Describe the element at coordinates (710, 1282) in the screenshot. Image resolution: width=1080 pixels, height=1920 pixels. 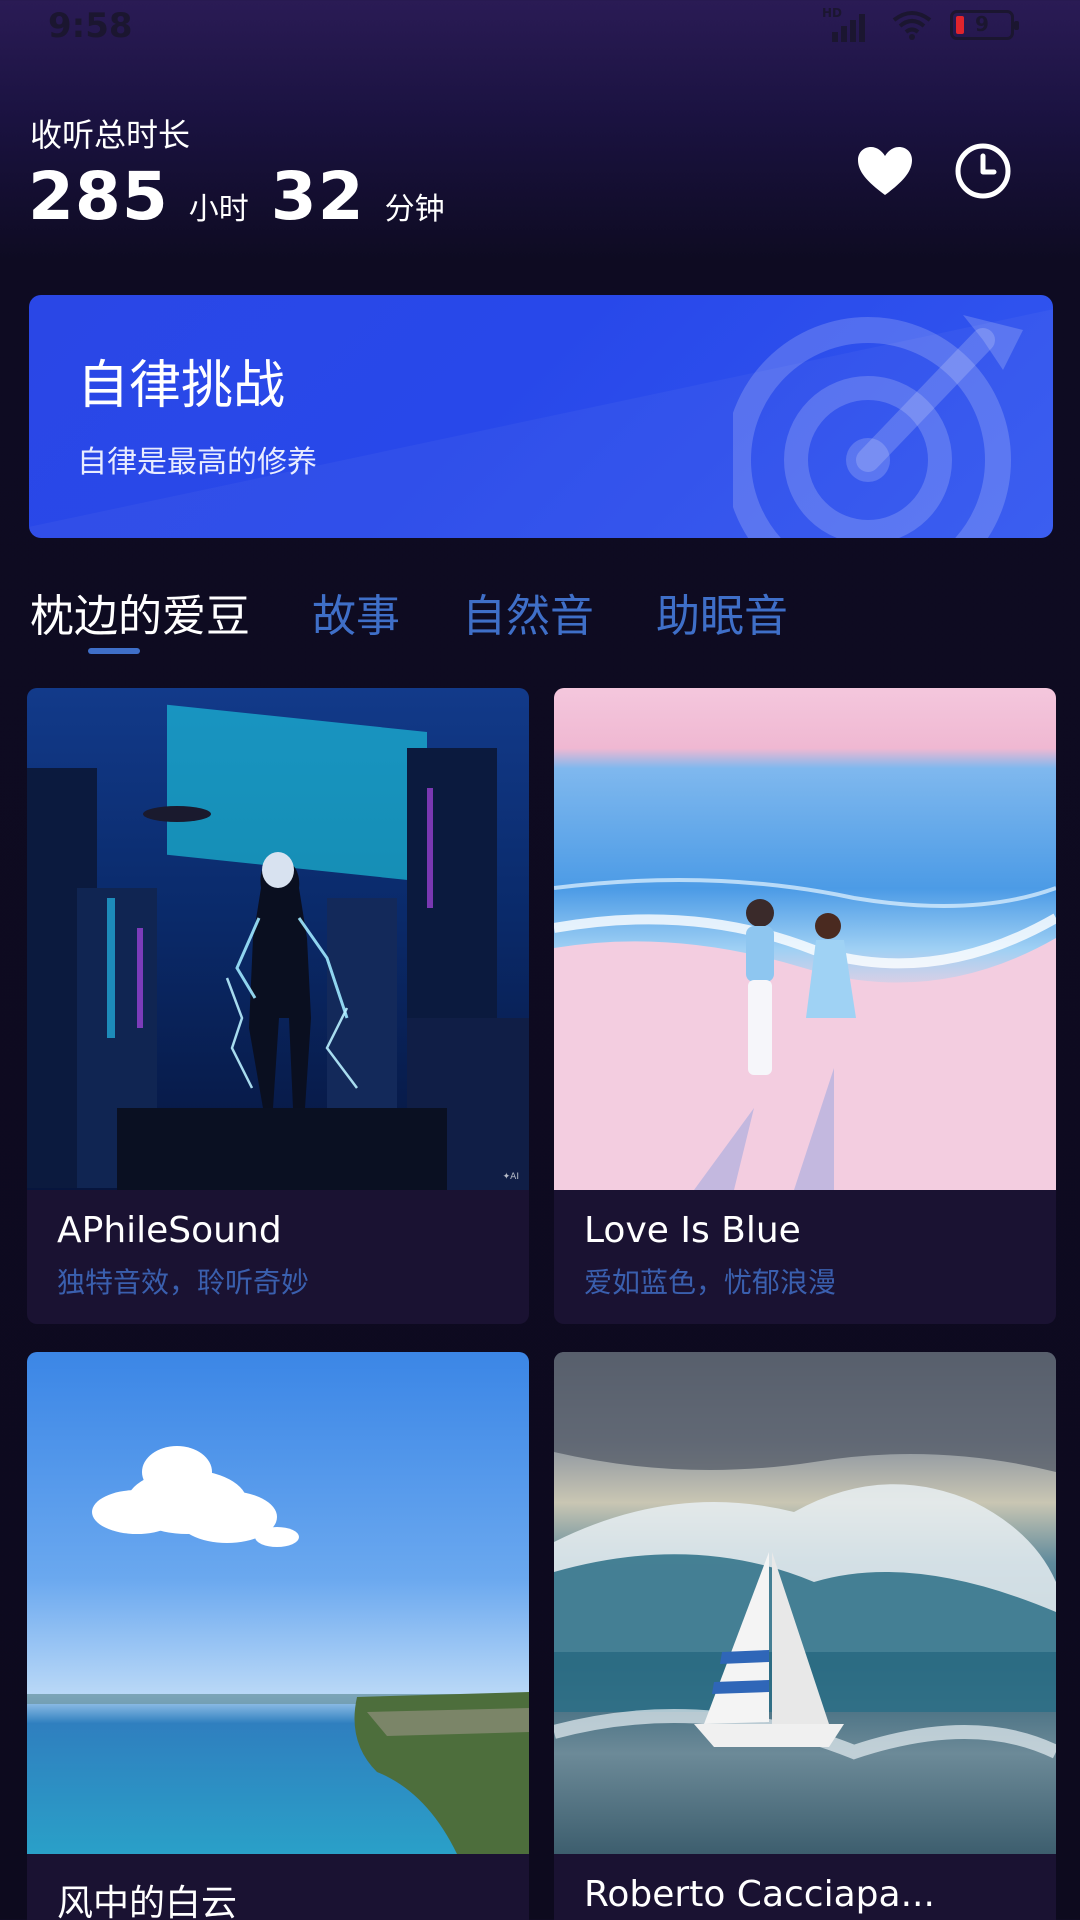
I see `card-subtitle: 爱如蓝色，忧郁浪漫` at that location.